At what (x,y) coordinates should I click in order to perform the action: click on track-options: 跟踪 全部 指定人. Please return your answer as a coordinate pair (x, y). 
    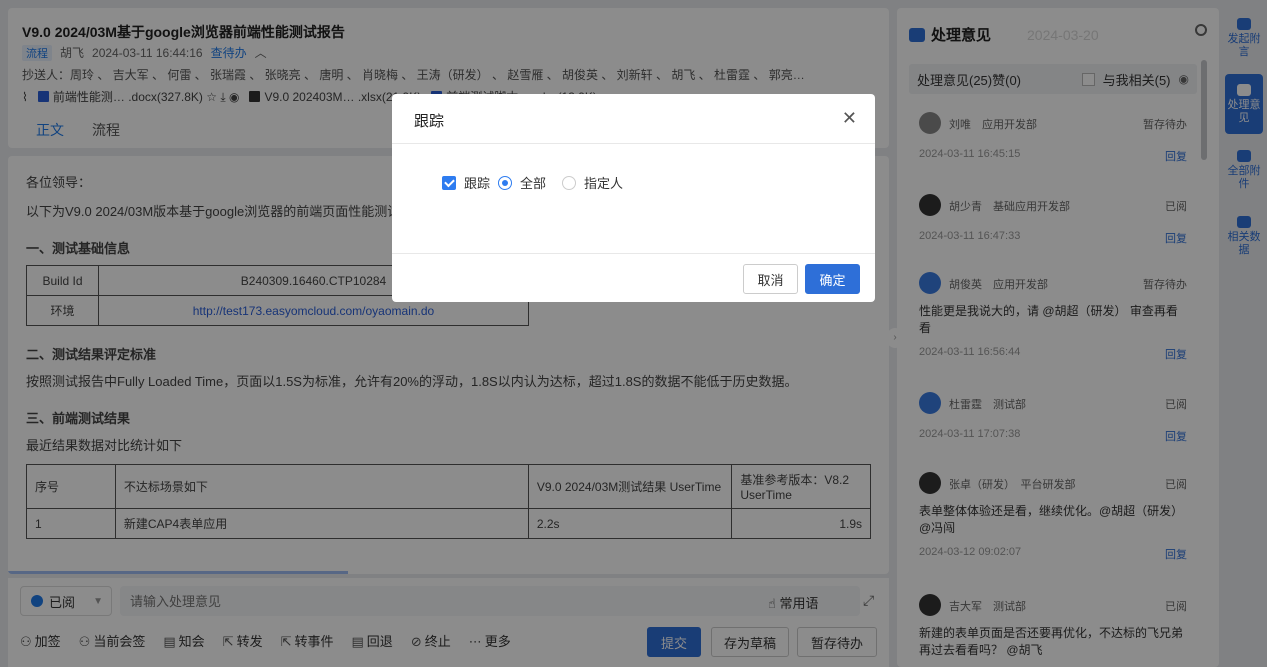
    Looking at the image, I should click on (532, 182).